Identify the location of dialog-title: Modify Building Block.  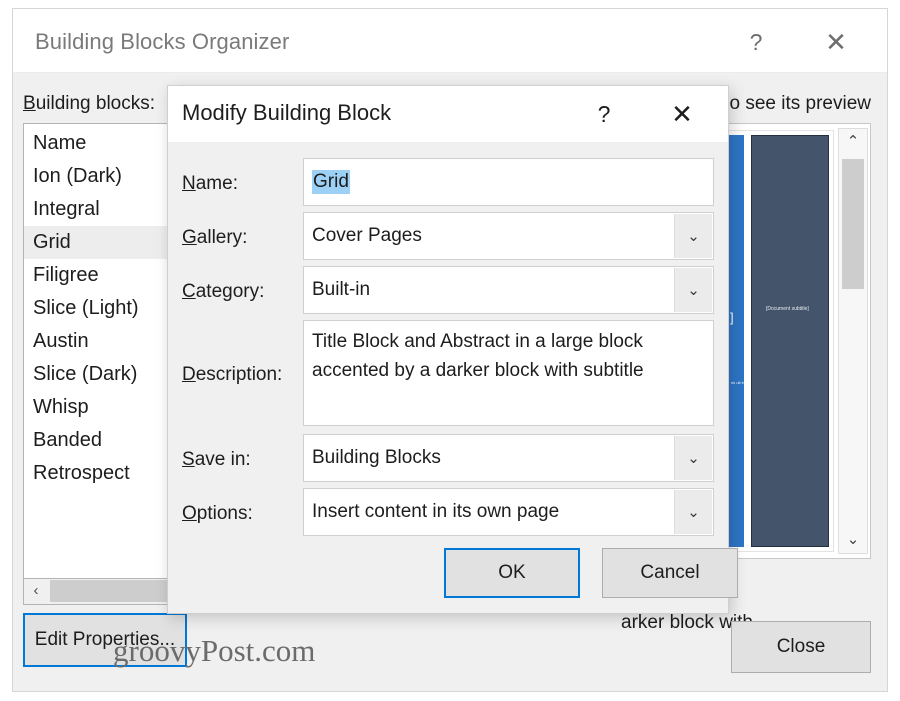
(287, 112).